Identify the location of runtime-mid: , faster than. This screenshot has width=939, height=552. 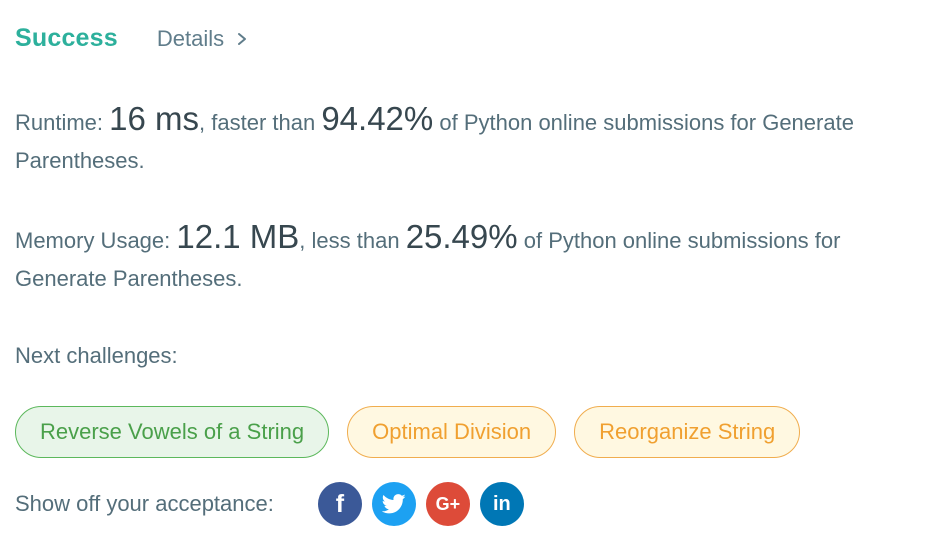
(260, 122).